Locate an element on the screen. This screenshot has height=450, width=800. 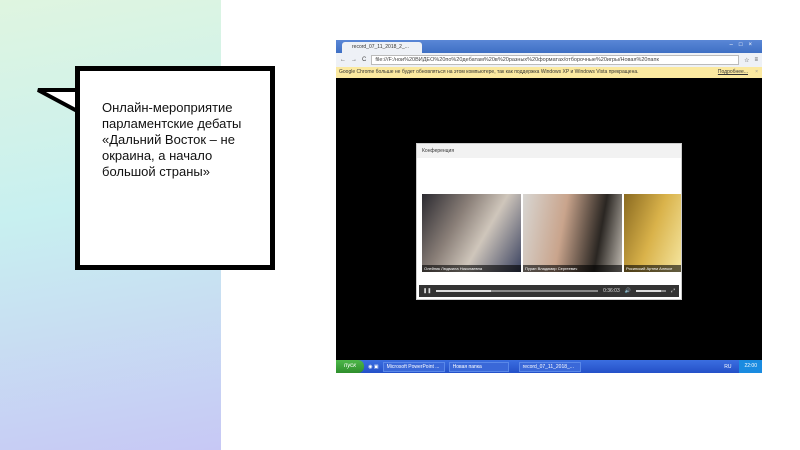
video-tile: Олейник Людмила Николаевна is located at coordinates (471, 233).